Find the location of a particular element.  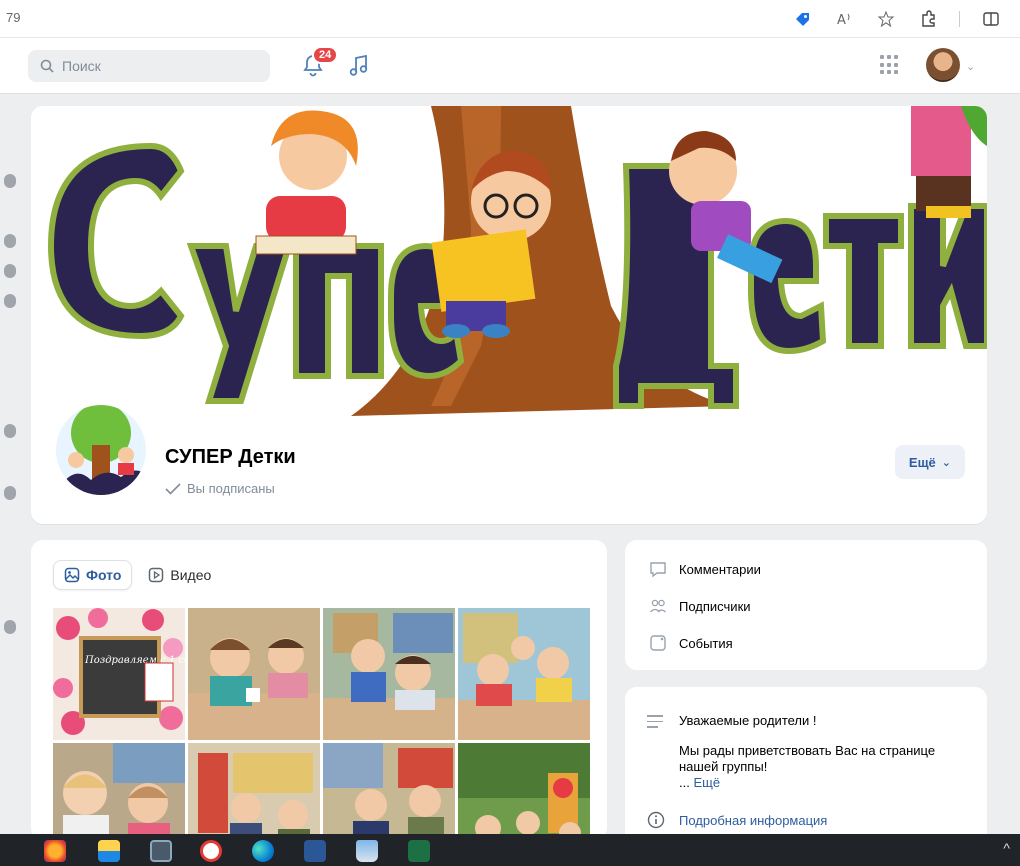

user-avatar is located at coordinates (943, 65).